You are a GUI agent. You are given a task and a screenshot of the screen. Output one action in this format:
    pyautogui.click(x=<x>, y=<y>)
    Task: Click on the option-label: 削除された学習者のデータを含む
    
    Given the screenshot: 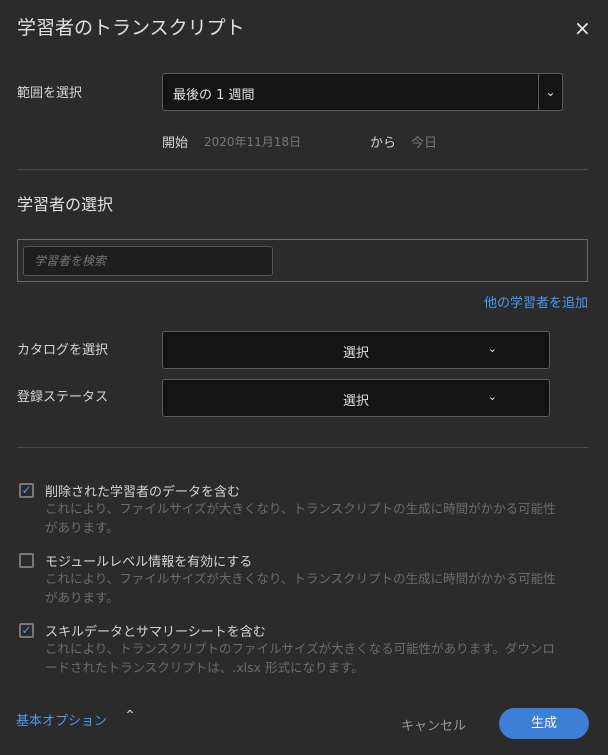 What is the action you would take?
    pyautogui.click(x=143, y=492)
    